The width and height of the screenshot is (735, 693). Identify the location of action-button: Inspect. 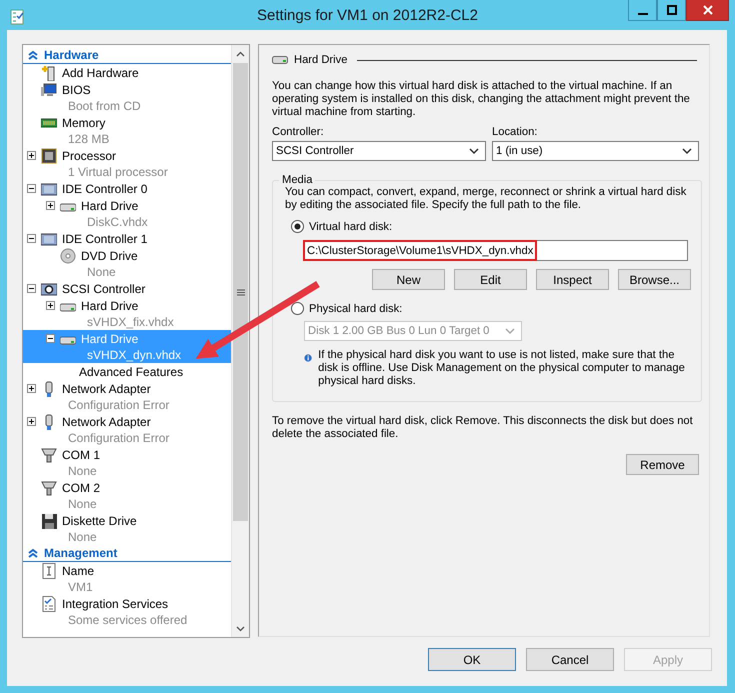
(572, 279).